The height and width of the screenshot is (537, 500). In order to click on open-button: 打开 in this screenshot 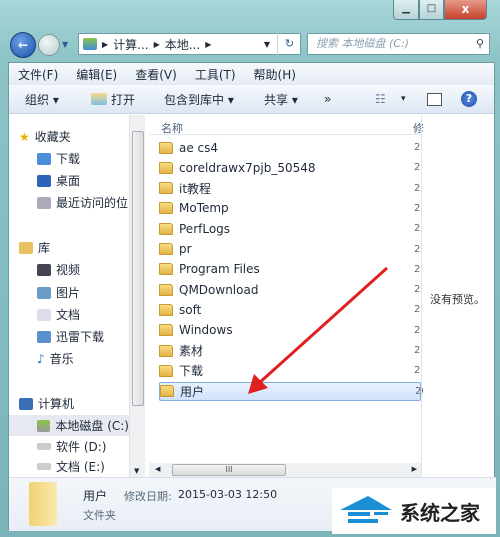, I will do `click(123, 99)`.